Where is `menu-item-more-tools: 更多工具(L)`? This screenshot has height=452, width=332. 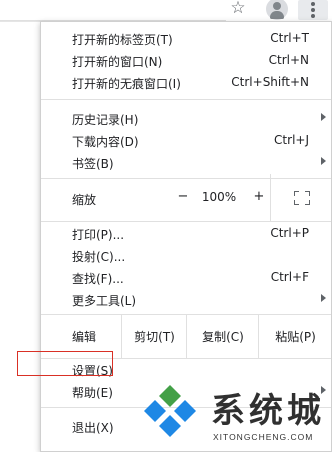 menu-item-more-tools: 更多工具(L) is located at coordinates (186, 300).